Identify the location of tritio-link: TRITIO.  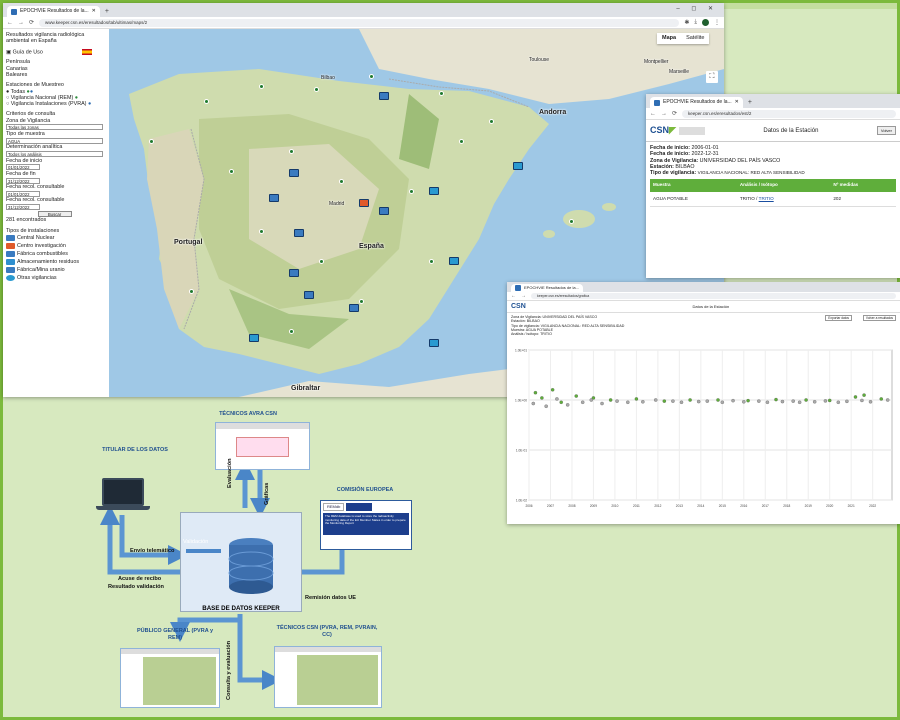
(766, 198).